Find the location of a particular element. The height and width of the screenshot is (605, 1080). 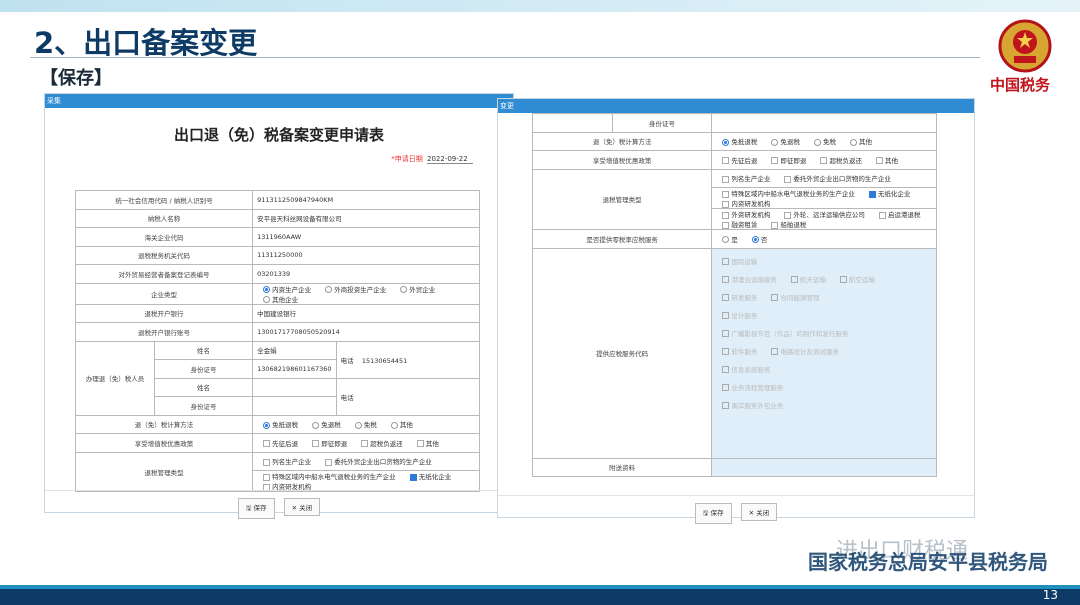

radio-no is located at coordinates (755, 240).